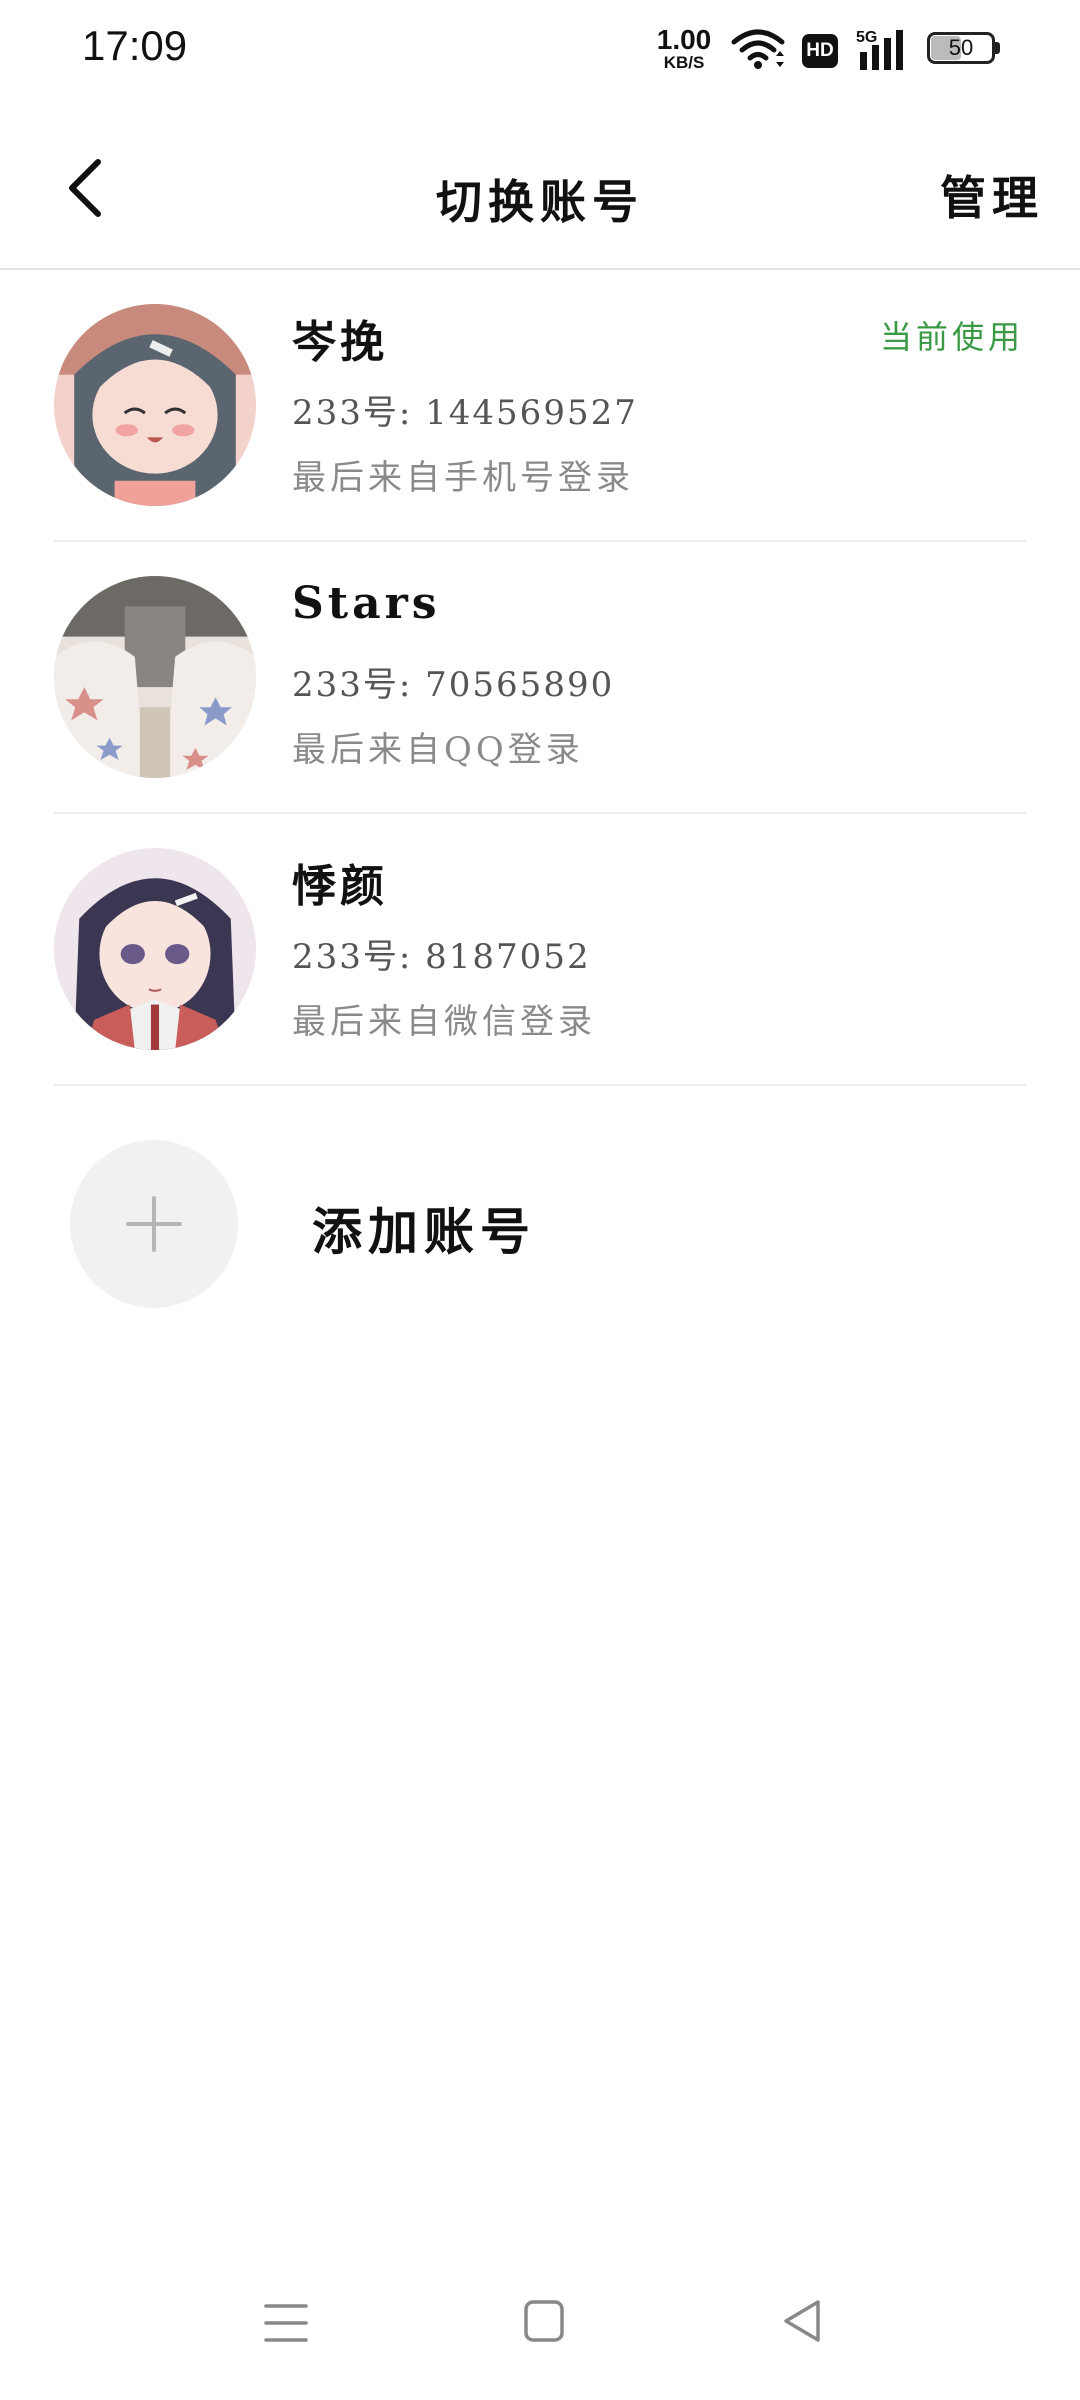 This screenshot has width=1080, height=2400. Describe the element at coordinates (438, 750) in the screenshot. I see `login-method: 最后来自QQ登录` at that location.